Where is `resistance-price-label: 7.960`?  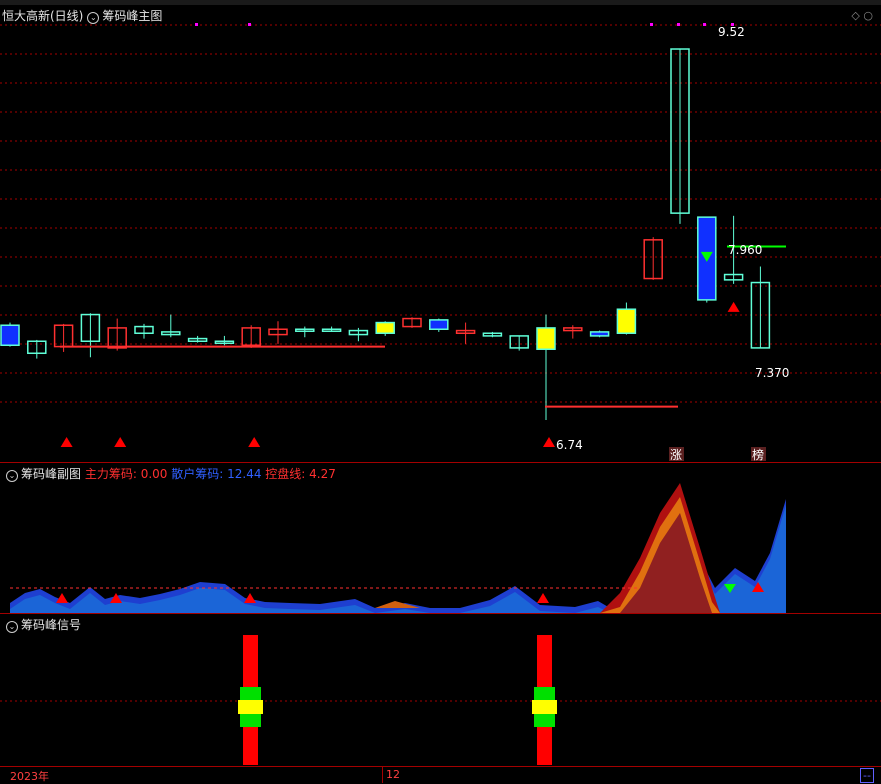 resistance-price-label: 7.960 is located at coordinates (745, 250).